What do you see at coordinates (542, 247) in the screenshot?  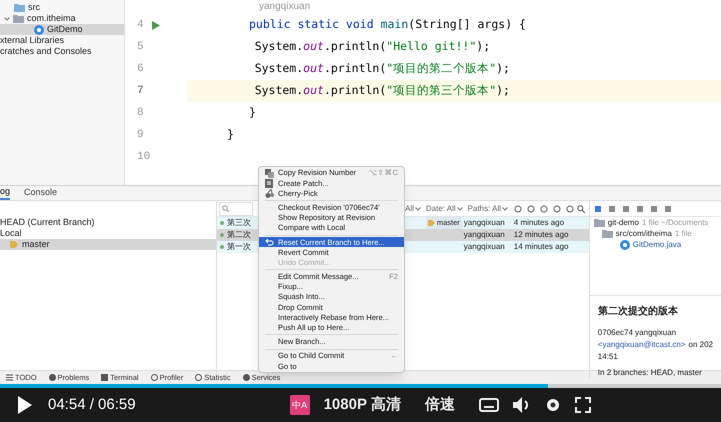 I see `commit-time: 14 minutes ago` at bounding box center [542, 247].